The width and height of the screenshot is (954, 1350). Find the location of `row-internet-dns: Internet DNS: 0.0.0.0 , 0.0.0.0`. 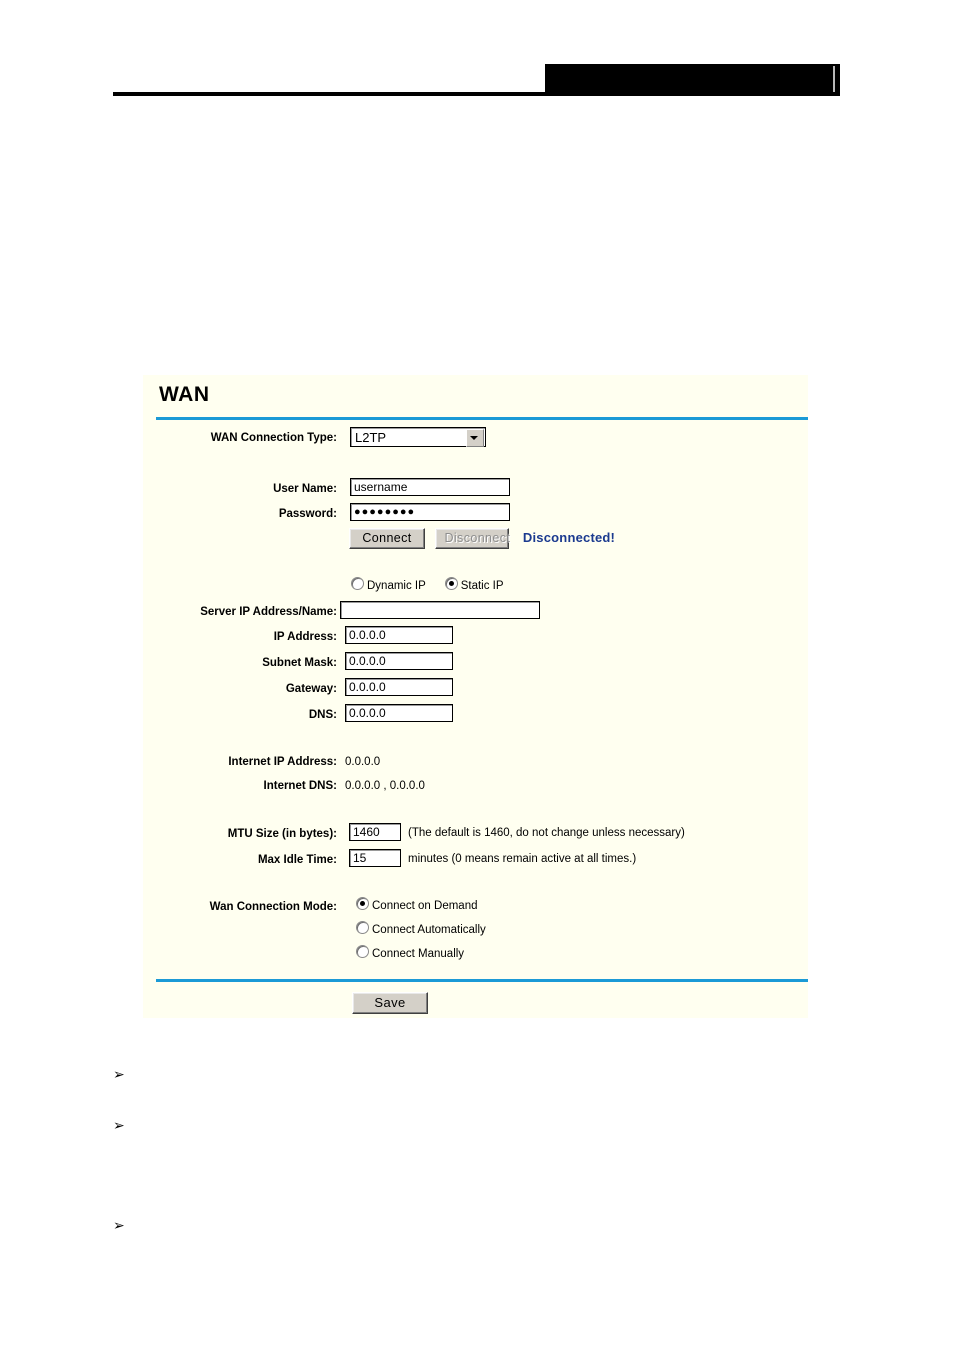

row-internet-dns: Internet DNS: 0.0.0.0 , 0.0.0.0 is located at coordinates (475, 786).